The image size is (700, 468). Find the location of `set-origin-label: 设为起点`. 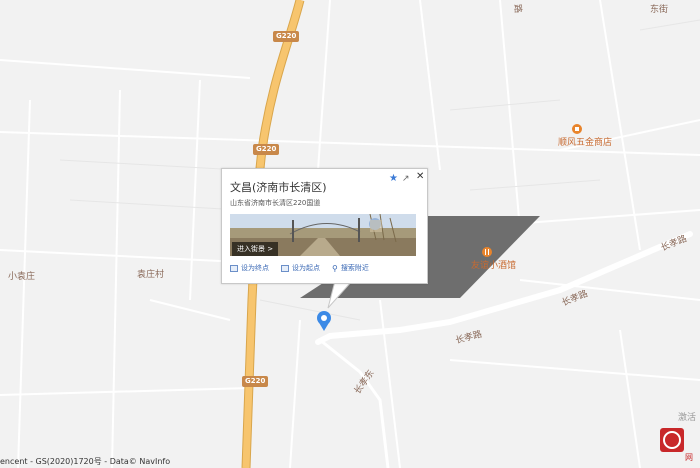

set-origin-label: 设为起点 is located at coordinates (306, 268).